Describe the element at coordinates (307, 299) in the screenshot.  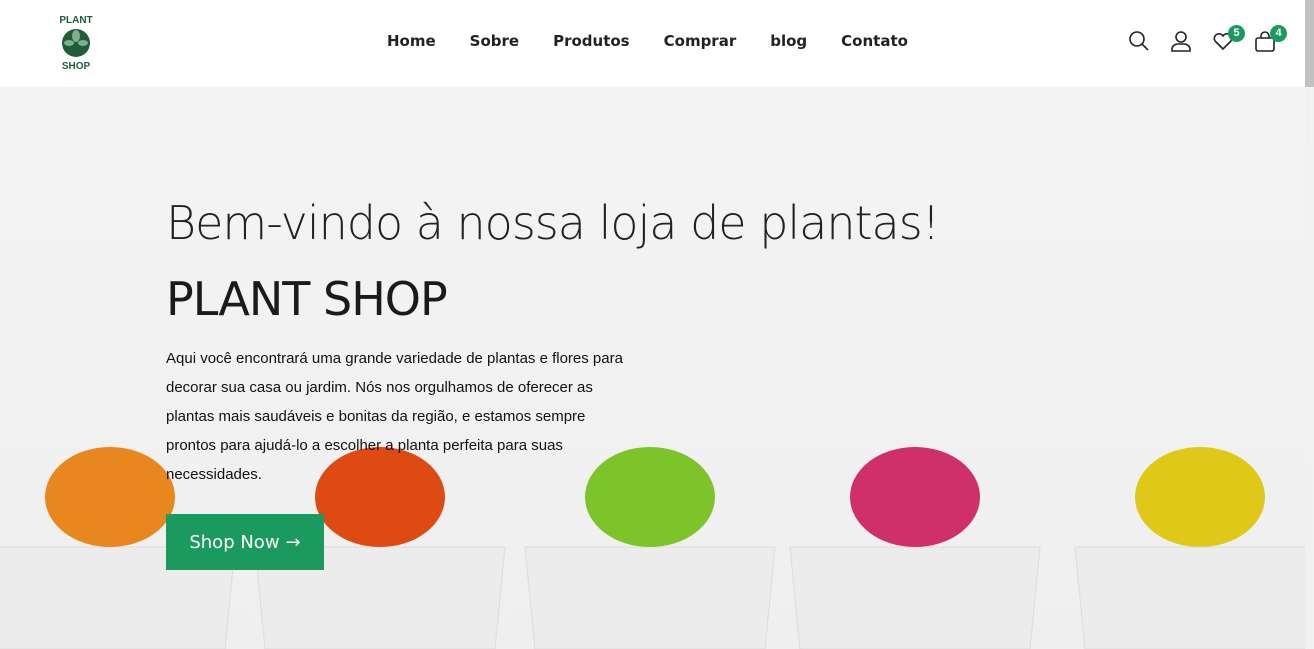
I see `hero-title: PLANT SHOP` at that location.